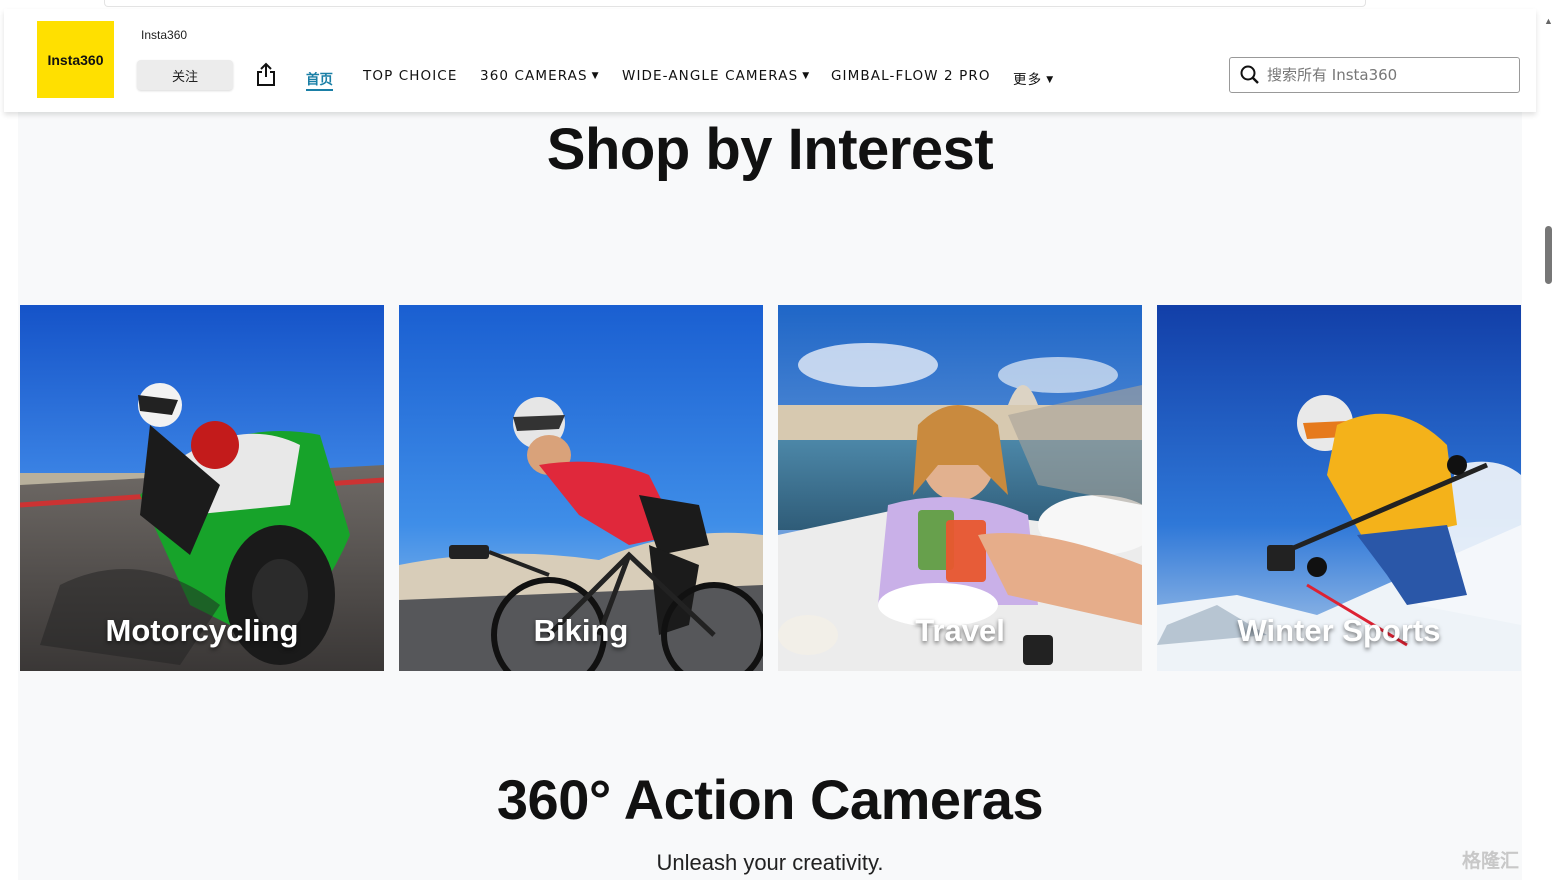  What do you see at coordinates (581, 630) in the screenshot?
I see `tile-label: Biking` at bounding box center [581, 630].